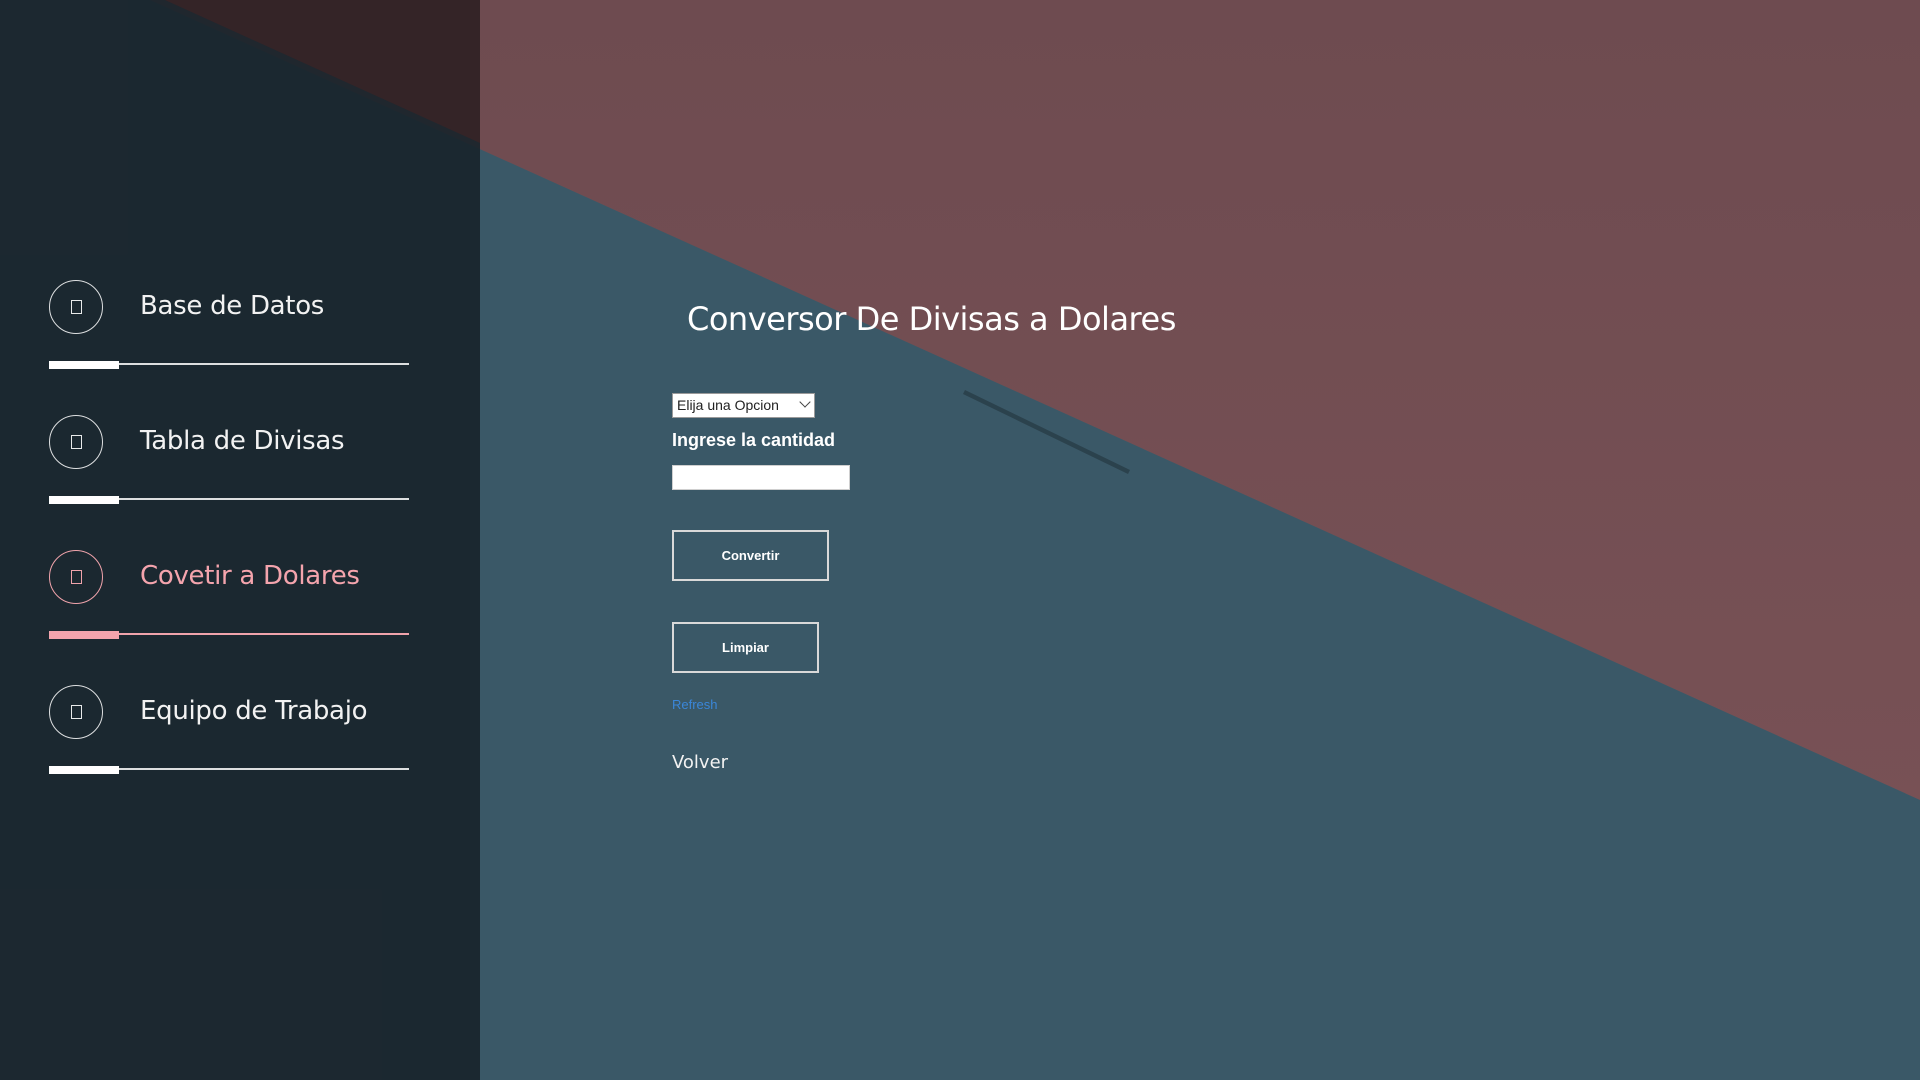 This screenshot has height=1080, width=1920. I want to click on currency-select: Elija una Opcion, so click(743, 405).